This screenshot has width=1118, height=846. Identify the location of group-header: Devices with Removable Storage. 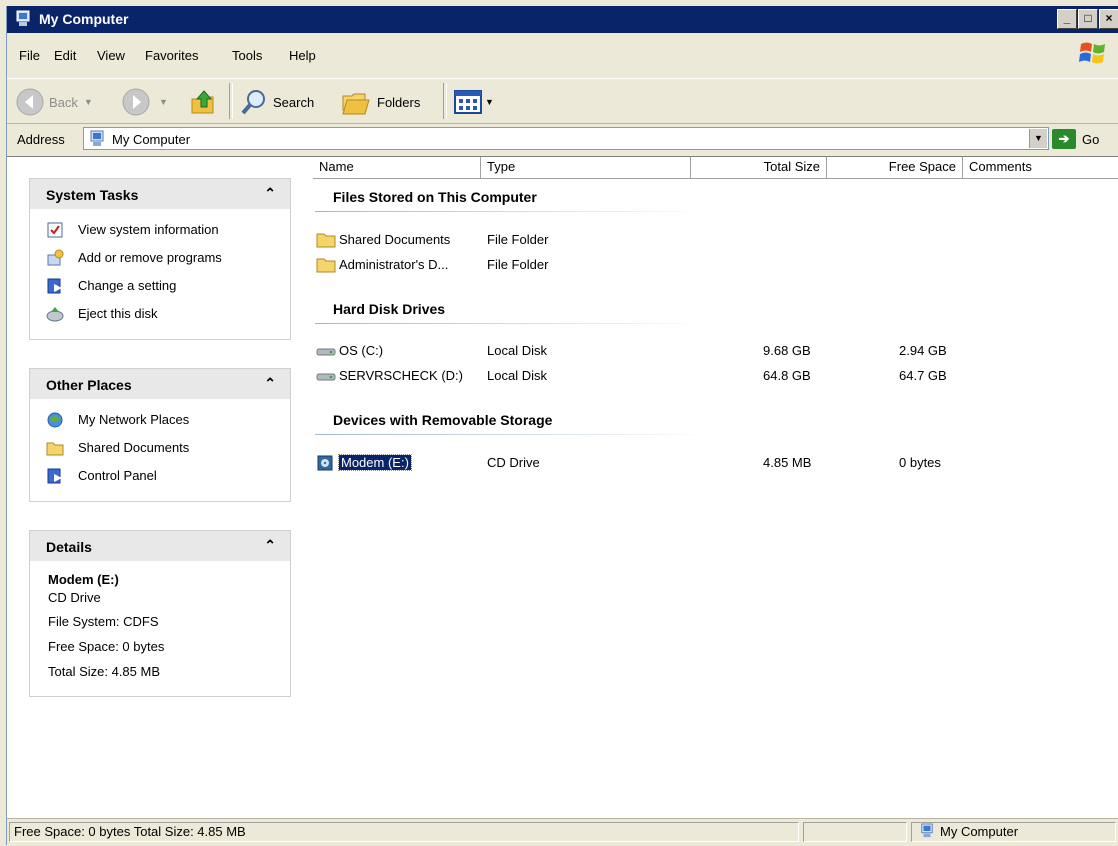
(442, 420).